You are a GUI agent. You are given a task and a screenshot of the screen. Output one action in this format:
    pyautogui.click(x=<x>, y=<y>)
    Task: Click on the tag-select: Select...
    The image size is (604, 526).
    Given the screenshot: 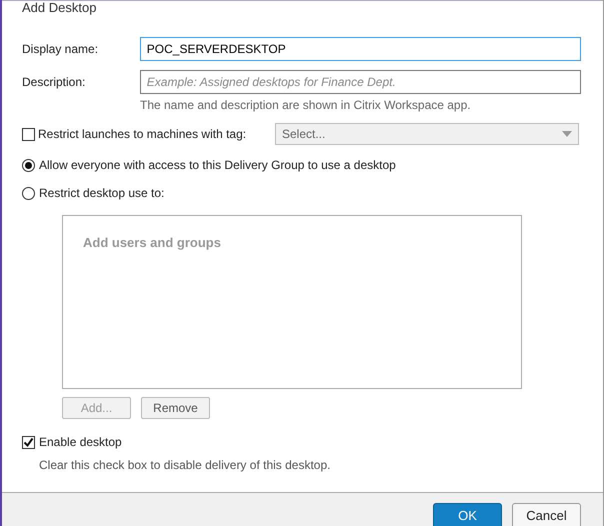 What is the action you would take?
    pyautogui.click(x=427, y=134)
    